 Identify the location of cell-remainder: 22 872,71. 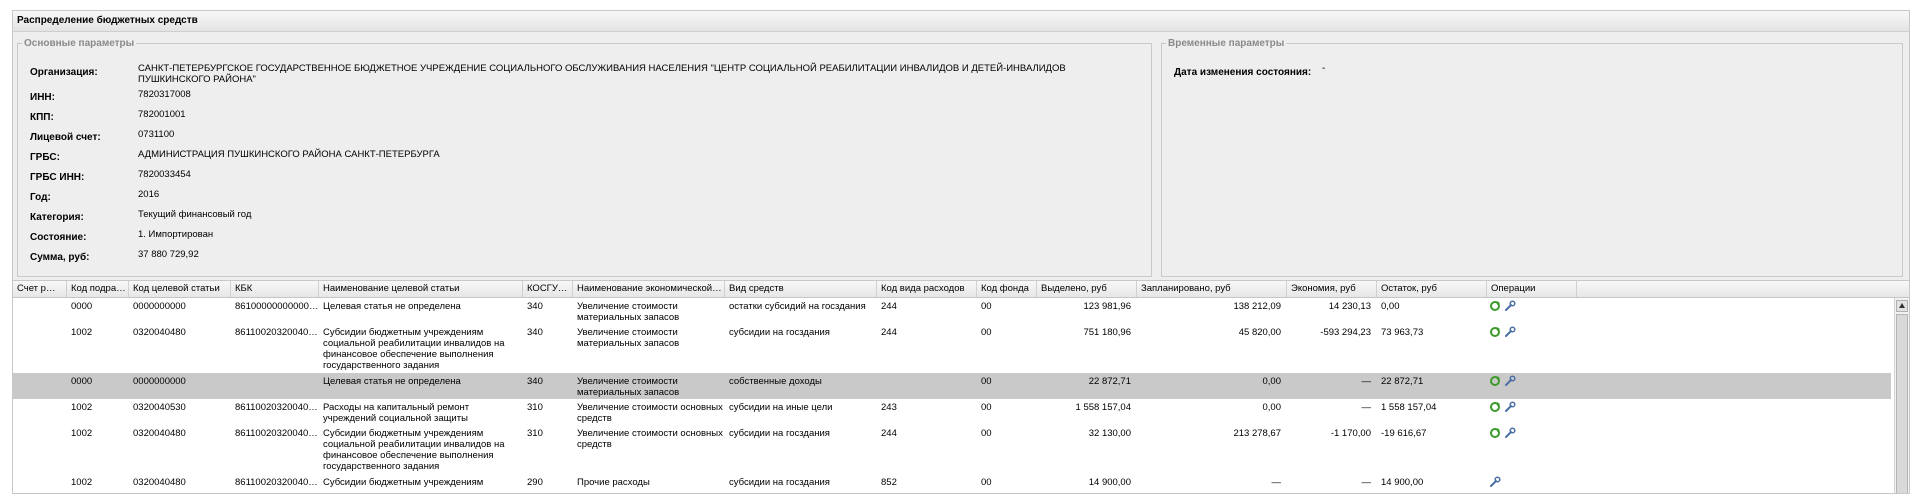
(1402, 381).